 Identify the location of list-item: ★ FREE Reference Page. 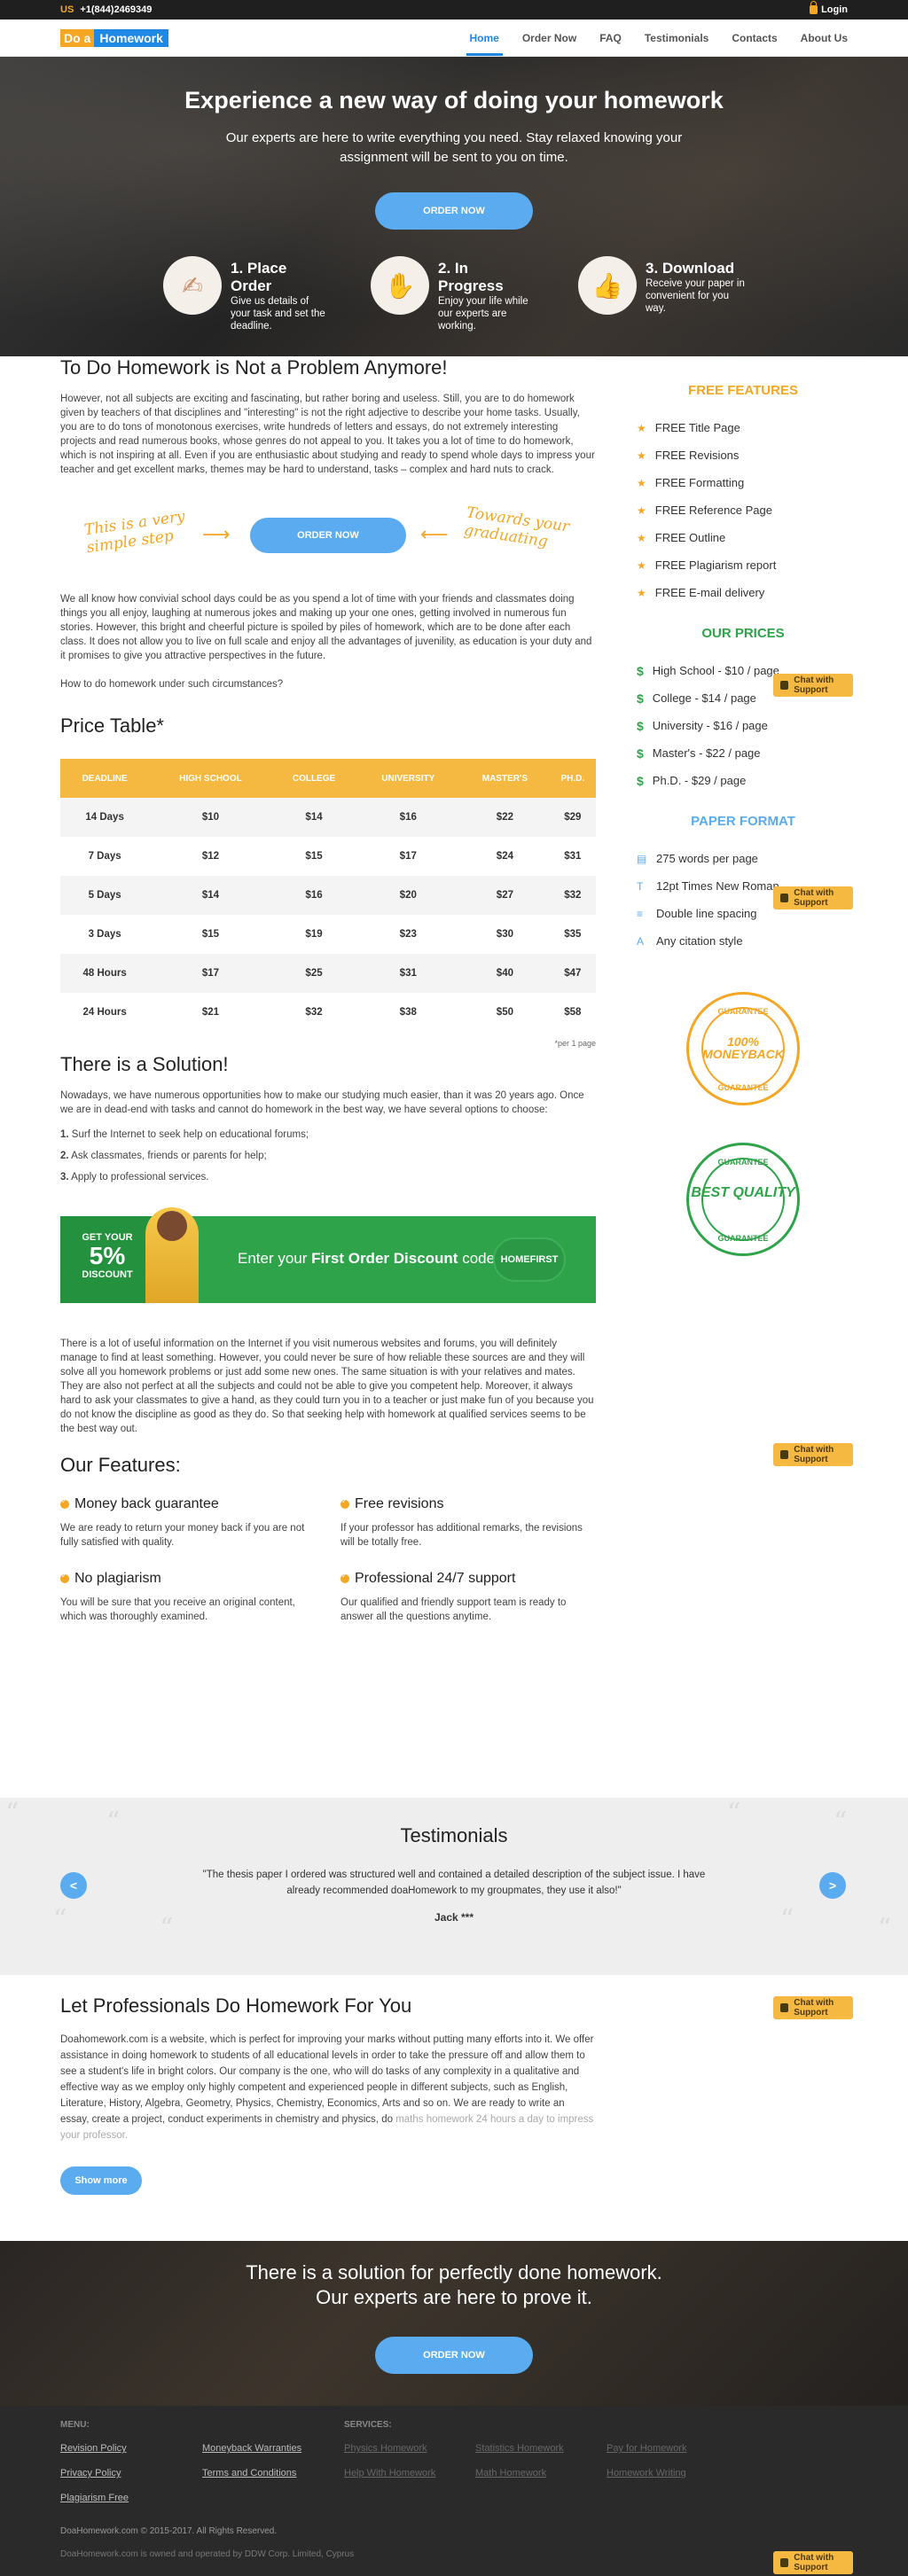
(743, 510).